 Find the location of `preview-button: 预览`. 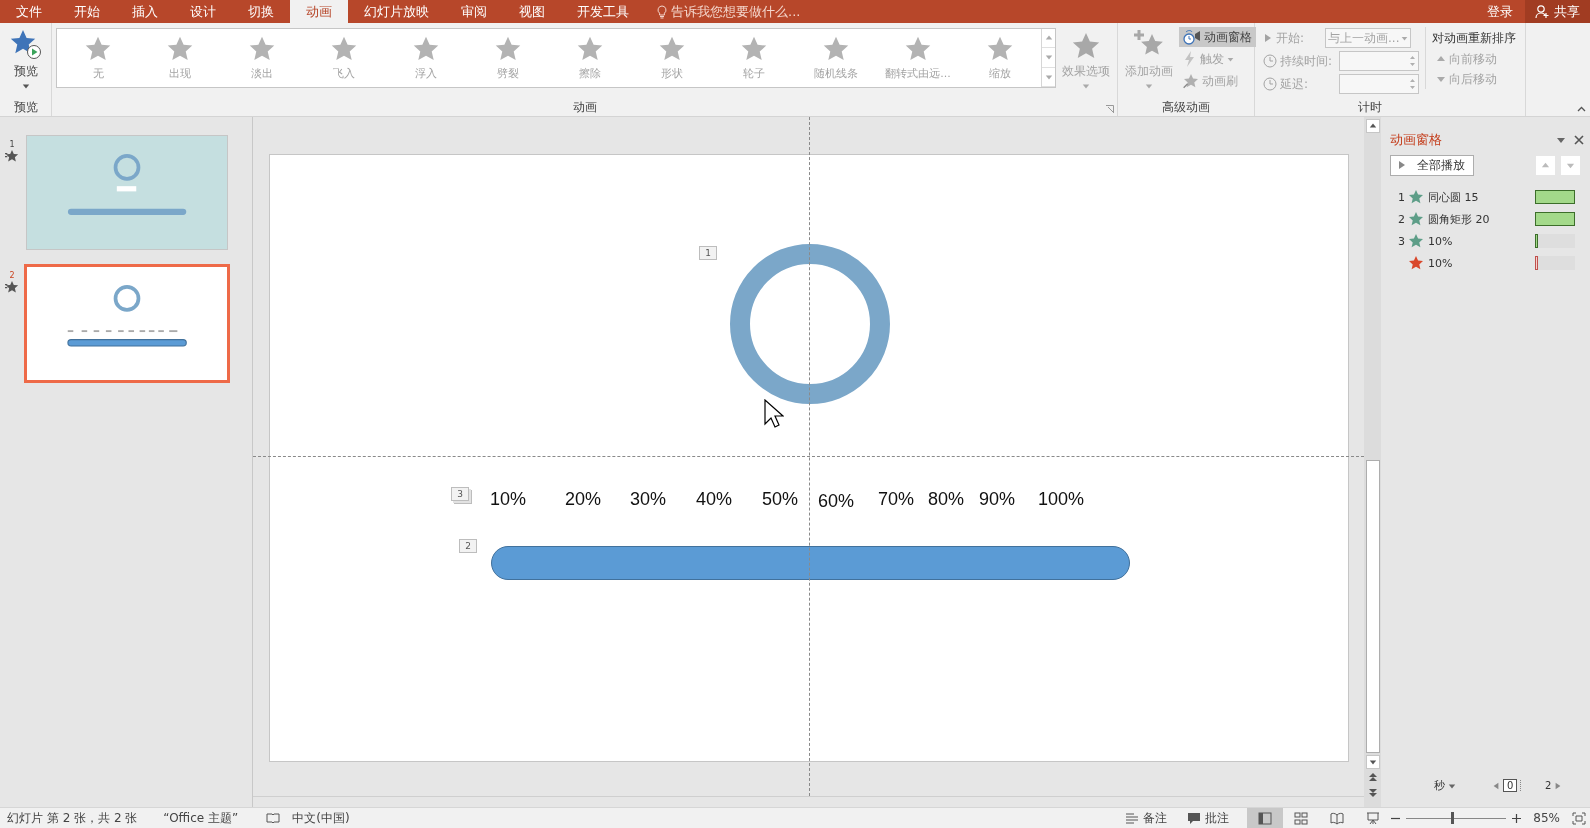

preview-button: 预览 is located at coordinates (25, 59).